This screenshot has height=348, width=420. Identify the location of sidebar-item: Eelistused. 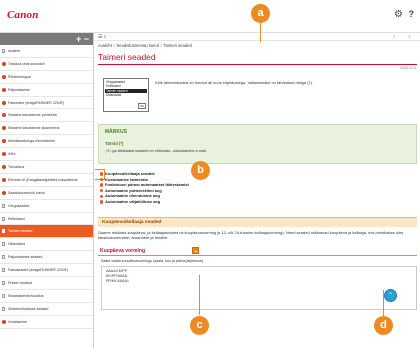
(46, 219).